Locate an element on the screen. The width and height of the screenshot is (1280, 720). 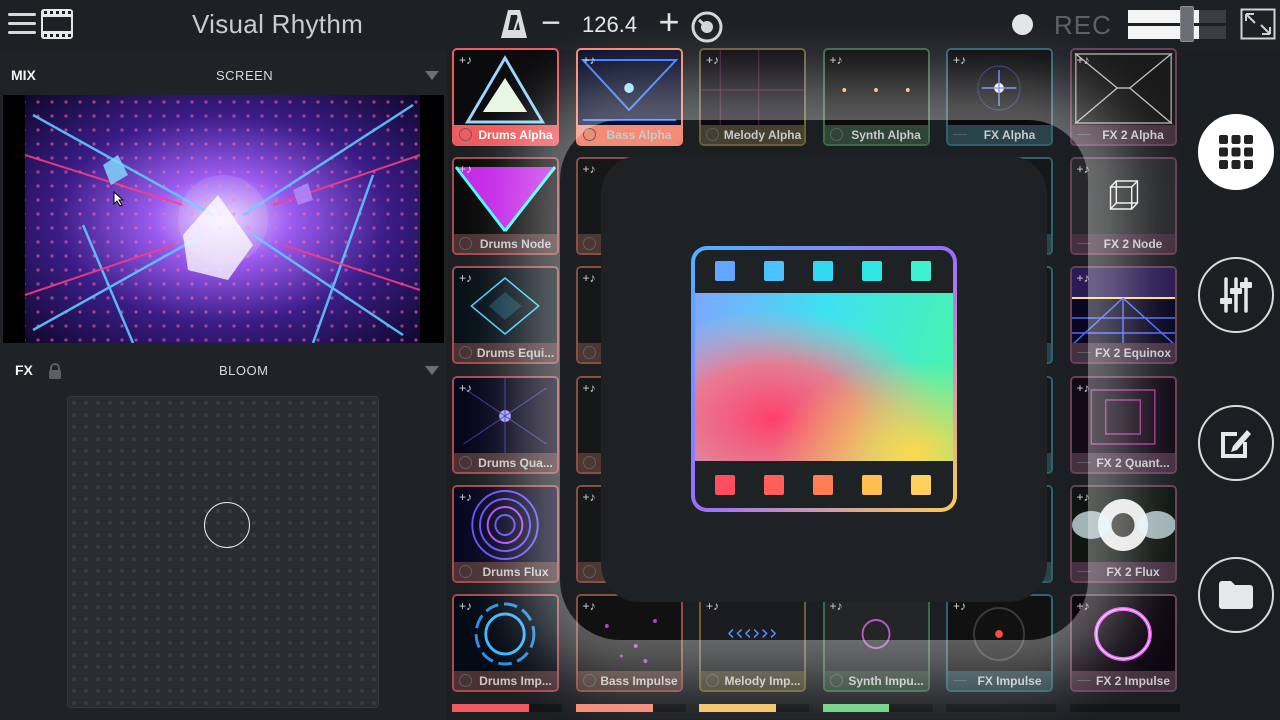
bpm-increase-button: + is located at coordinates (669, 22).